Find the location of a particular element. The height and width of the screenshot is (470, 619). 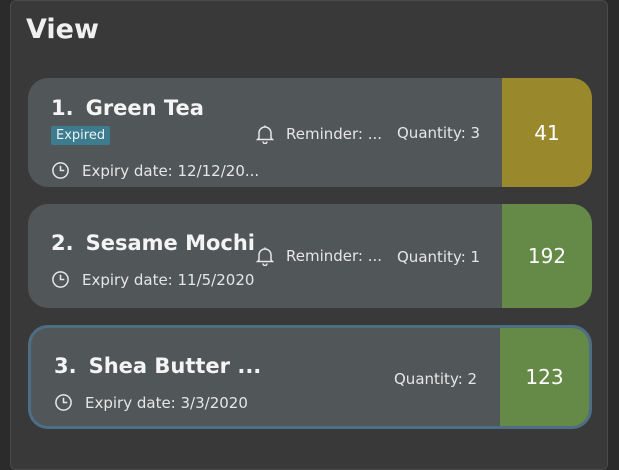

quantity-text: Quantity: 3 is located at coordinates (439, 133).